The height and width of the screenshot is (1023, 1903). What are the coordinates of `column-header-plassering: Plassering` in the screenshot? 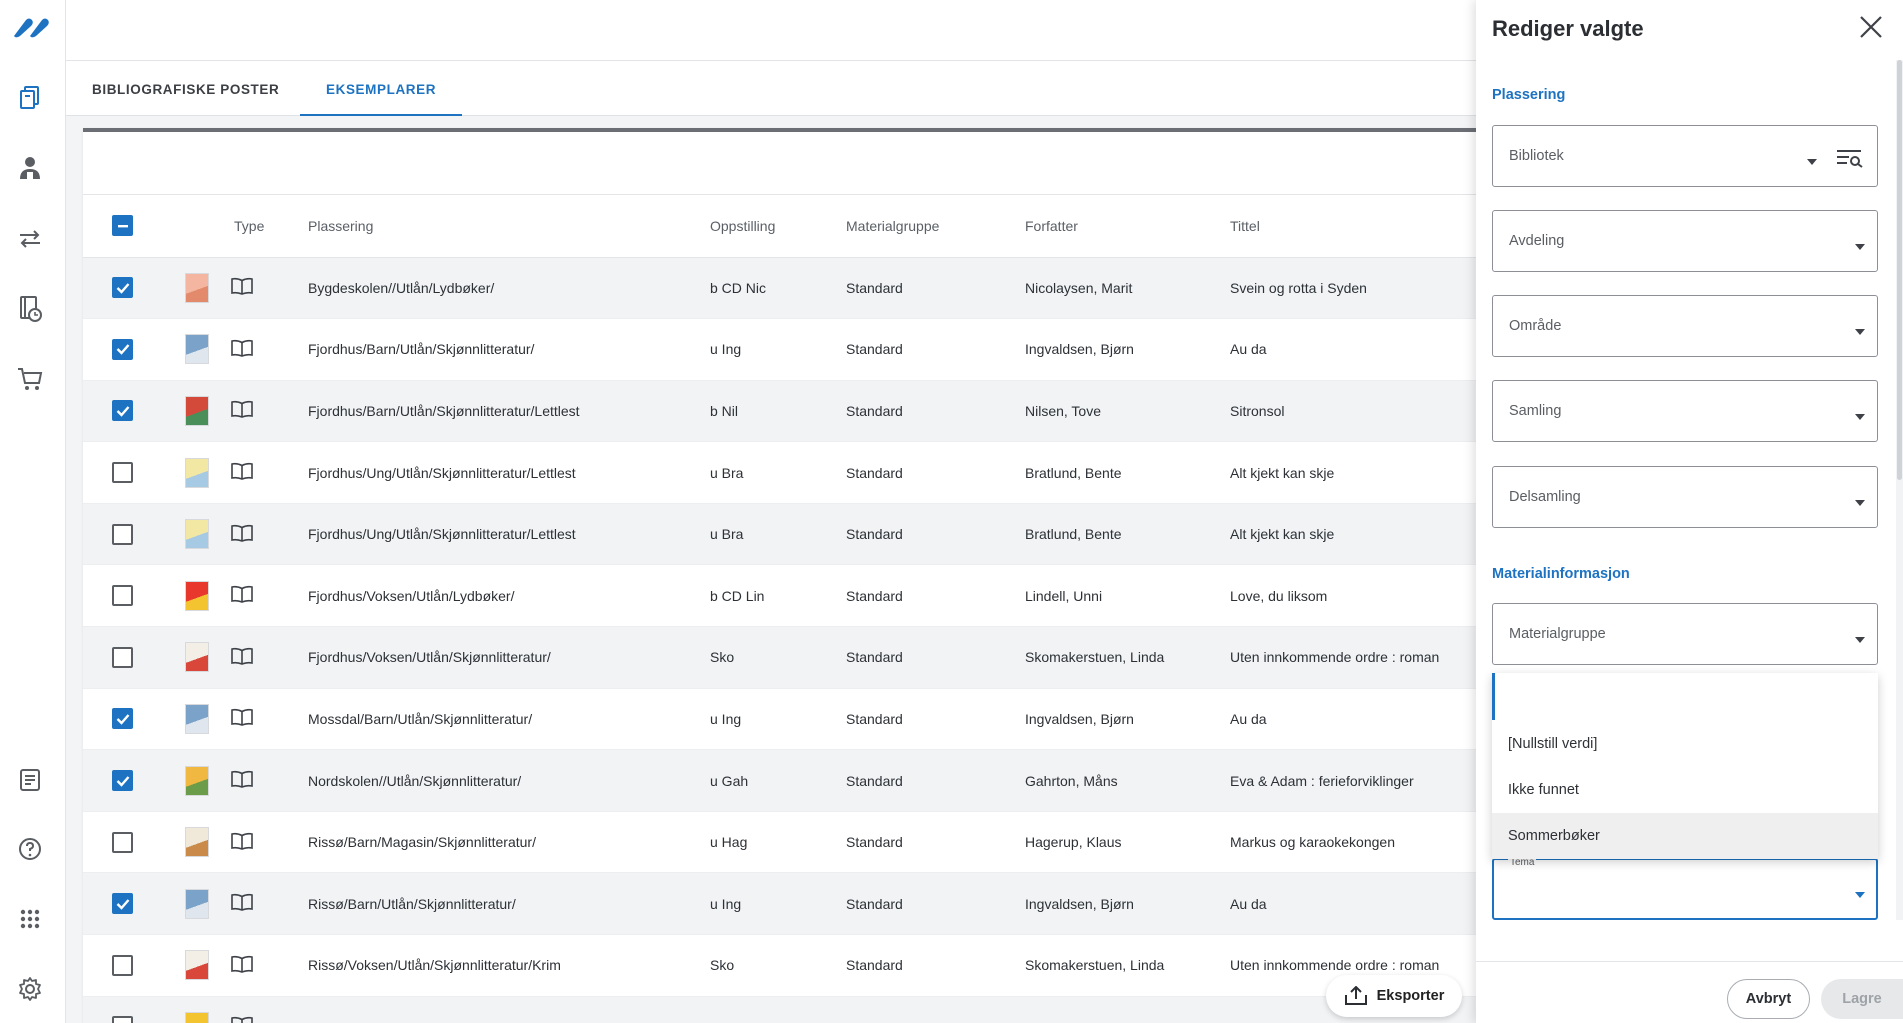 It's located at (509, 226).